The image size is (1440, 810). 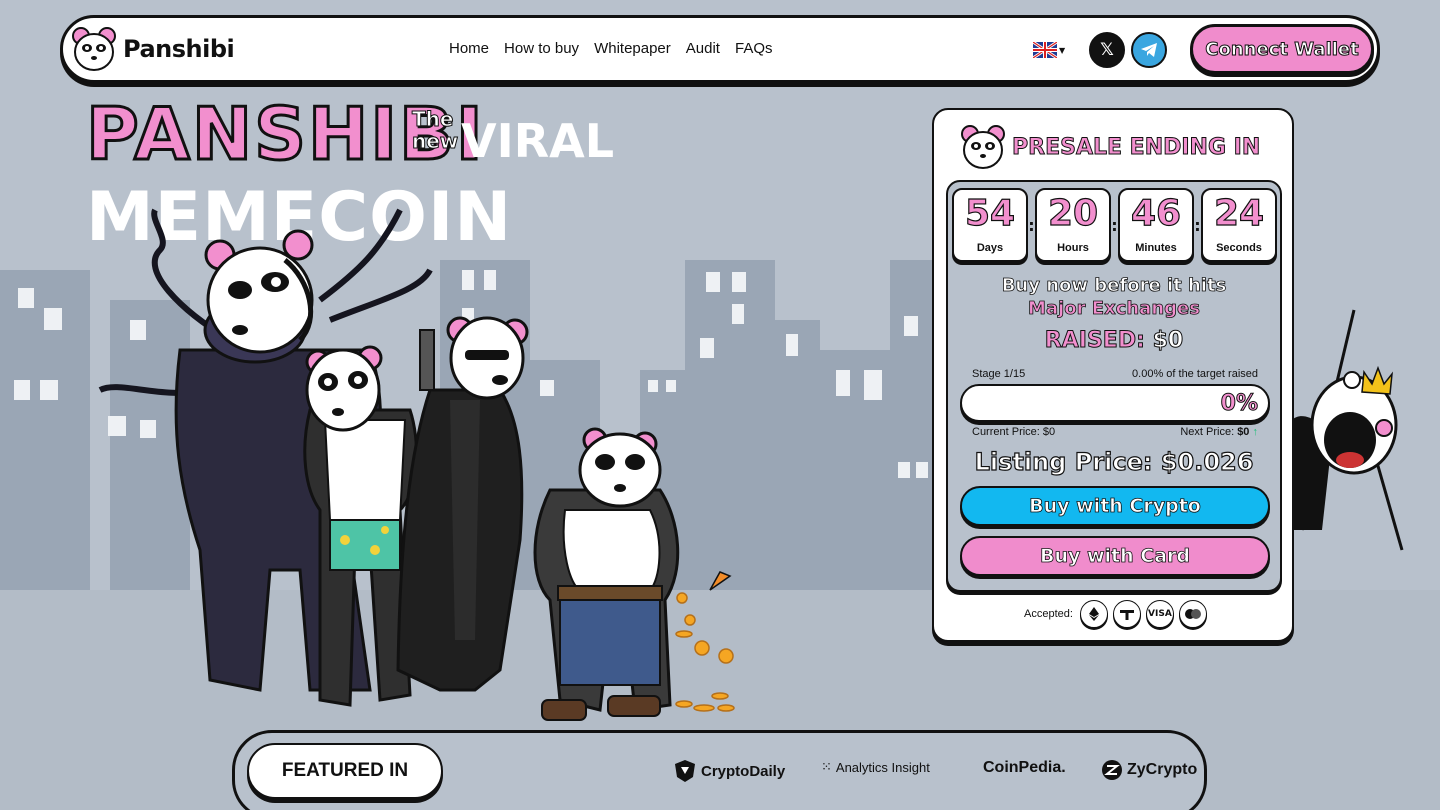 What do you see at coordinates (469, 48) in the screenshot?
I see `nav-link-home: Home` at bounding box center [469, 48].